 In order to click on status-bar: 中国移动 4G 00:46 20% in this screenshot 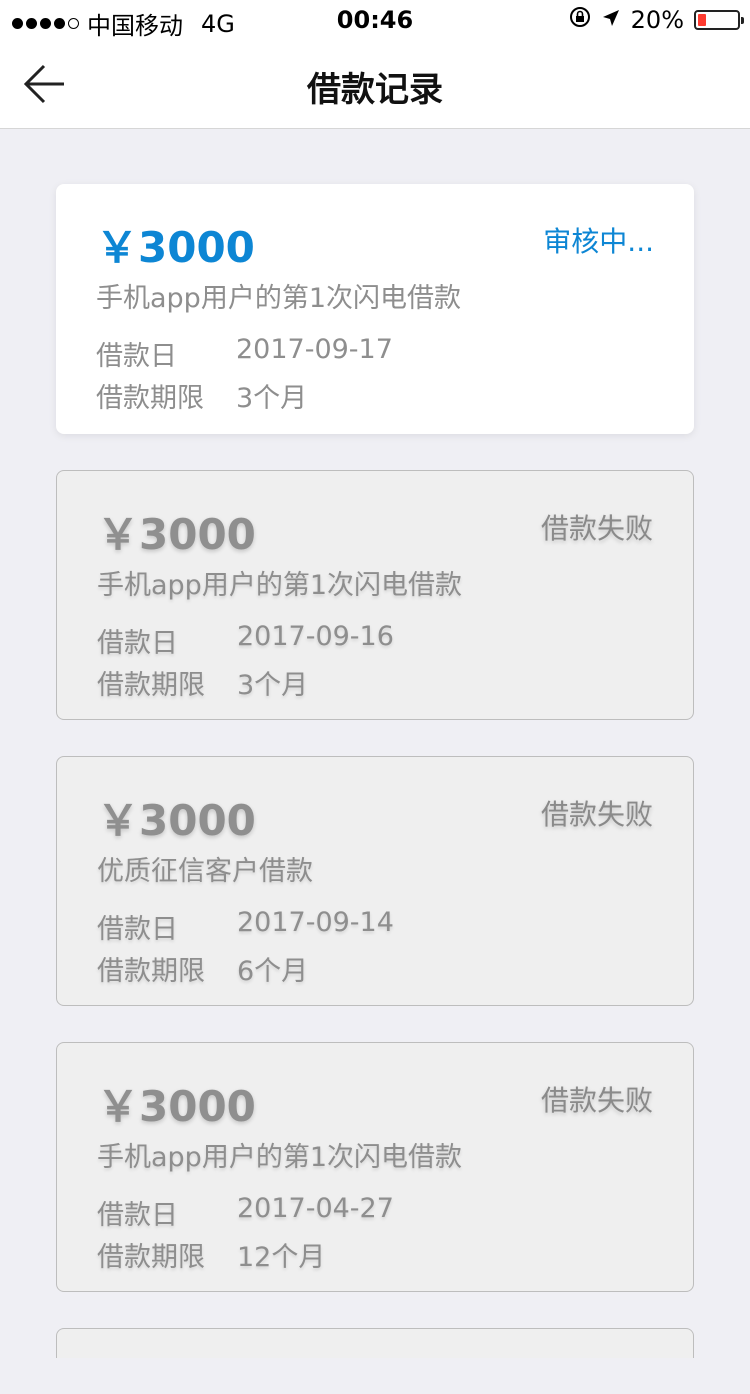, I will do `click(375, 20)`.